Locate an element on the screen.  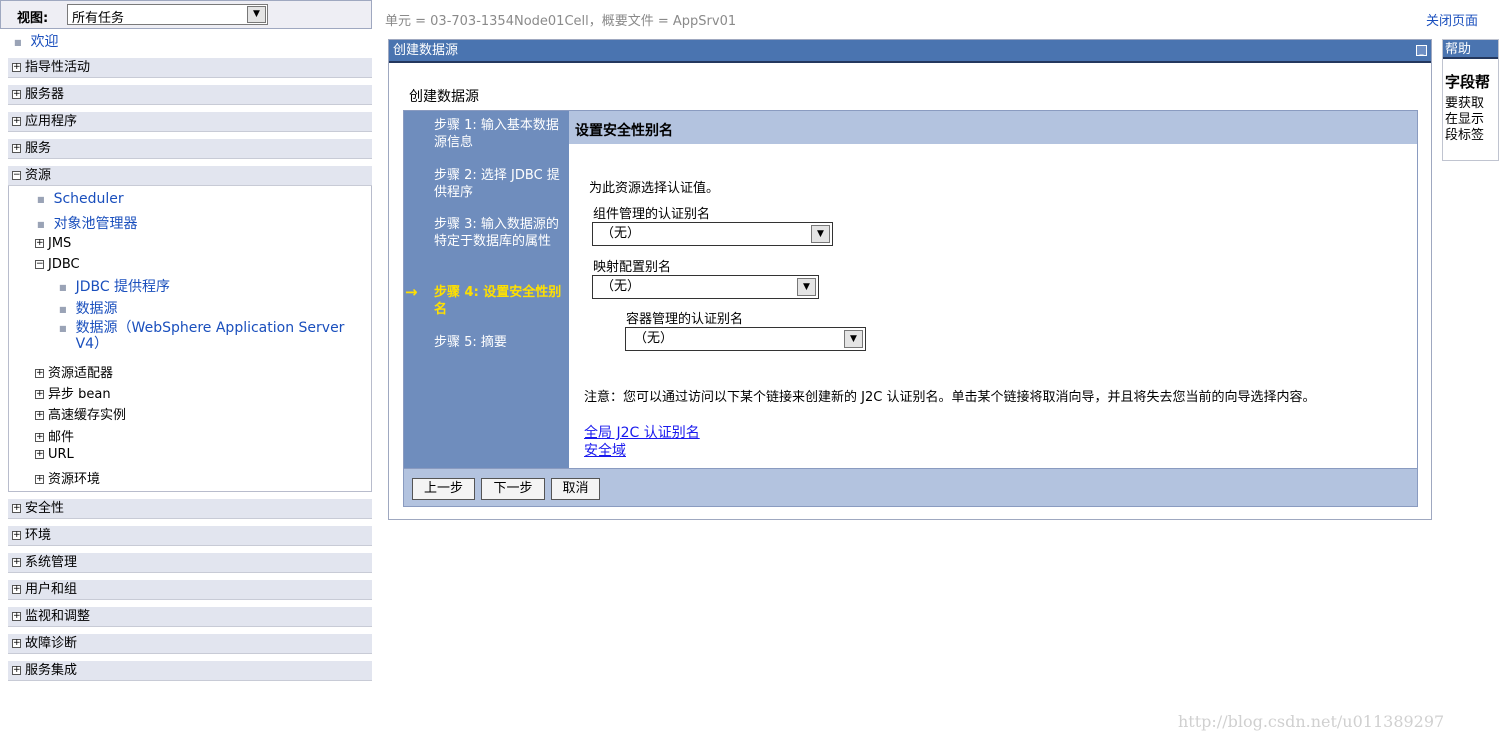
nav-welcome-link: ■ 欢迎 is located at coordinates (36, 41).